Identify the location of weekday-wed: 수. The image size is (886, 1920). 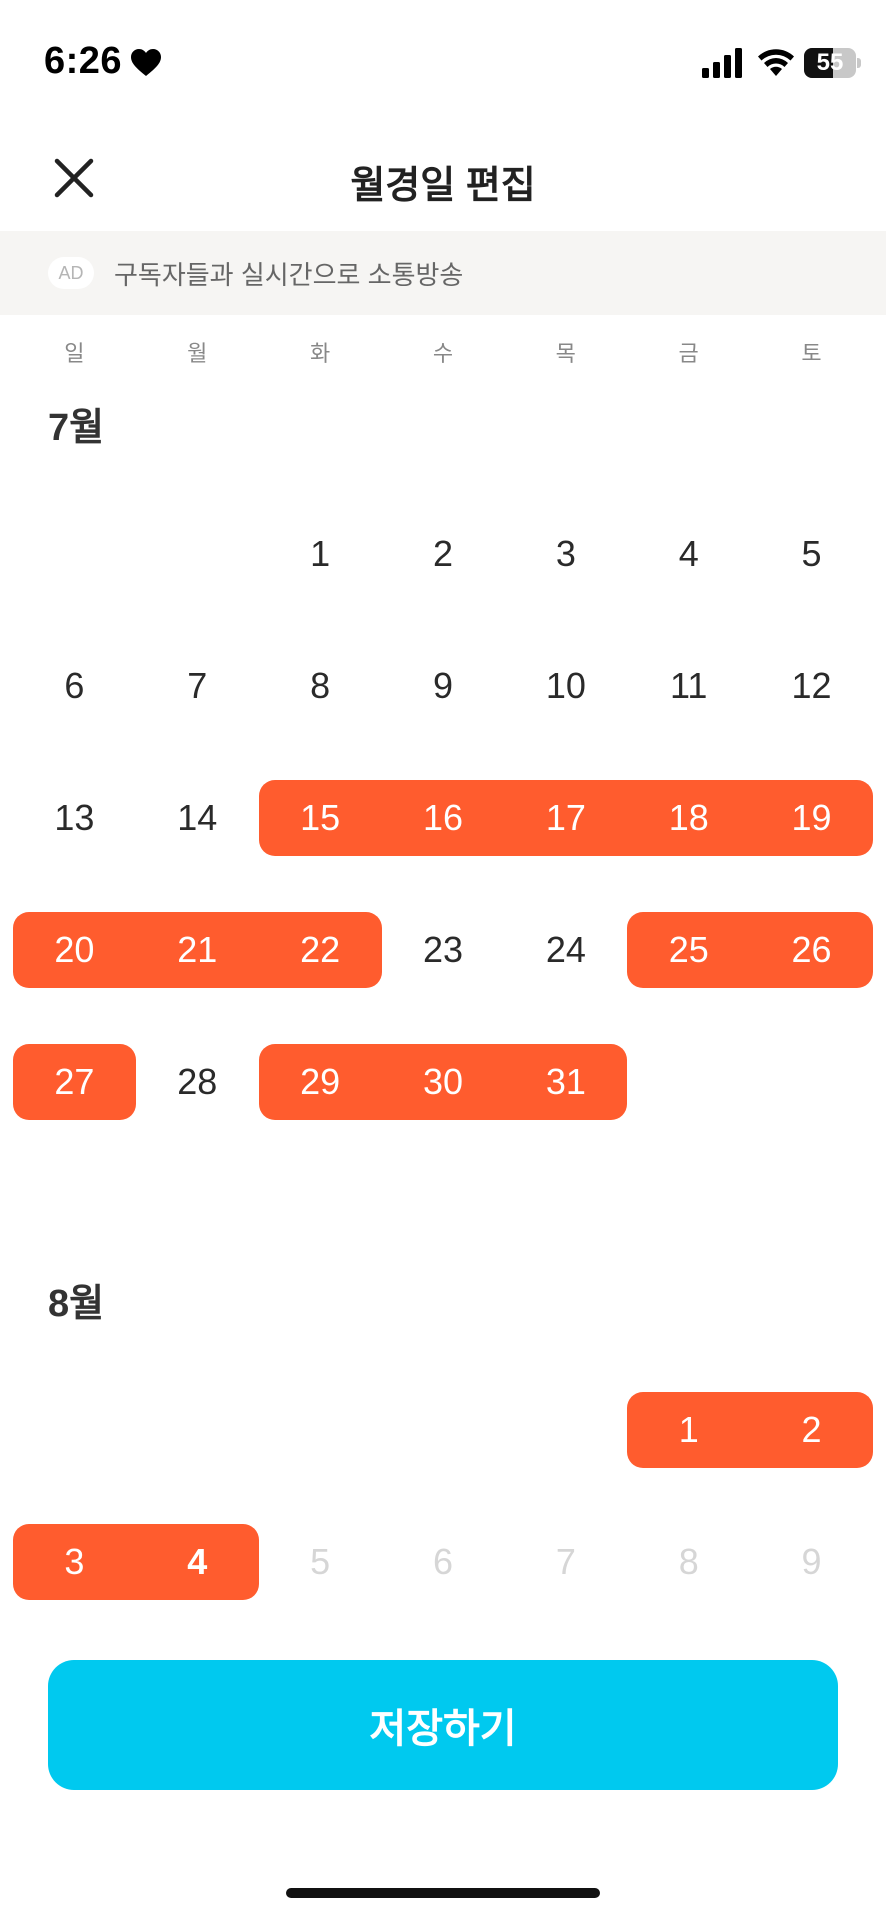
(443, 353).